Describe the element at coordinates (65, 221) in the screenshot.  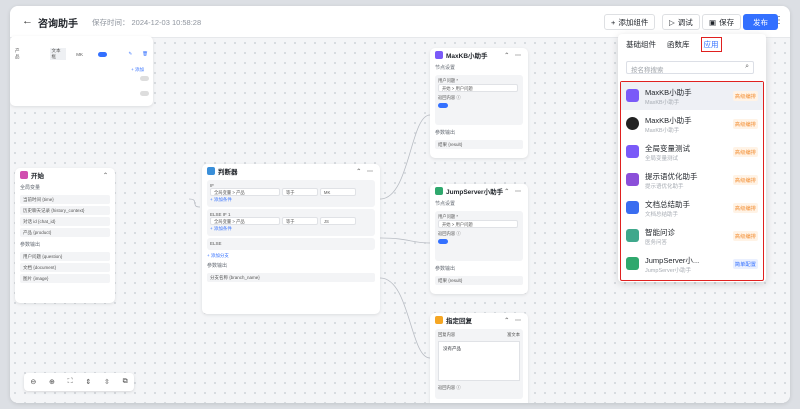
I see `variable-row: 对话 id {chat_id}` at that location.